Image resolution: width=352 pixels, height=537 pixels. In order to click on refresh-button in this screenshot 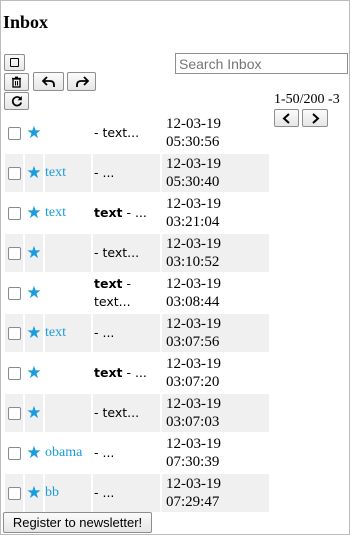, I will do `click(16, 101)`.